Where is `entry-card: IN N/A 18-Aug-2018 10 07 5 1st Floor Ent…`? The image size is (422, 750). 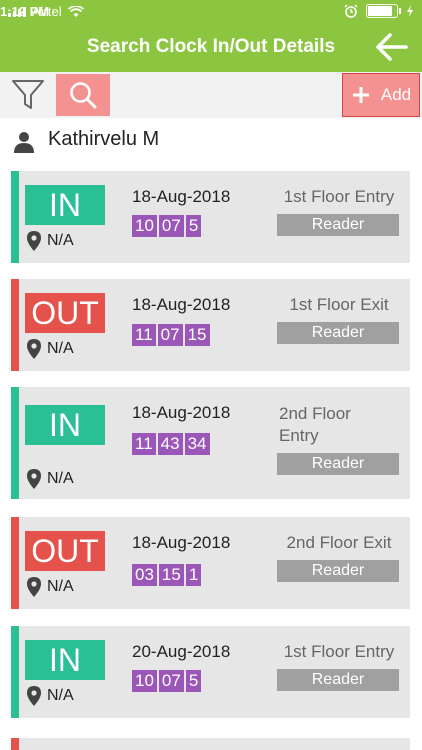
entry-card: IN N/A 18-Aug-2018 10 07 5 1st Floor Ent… is located at coordinates (210, 217).